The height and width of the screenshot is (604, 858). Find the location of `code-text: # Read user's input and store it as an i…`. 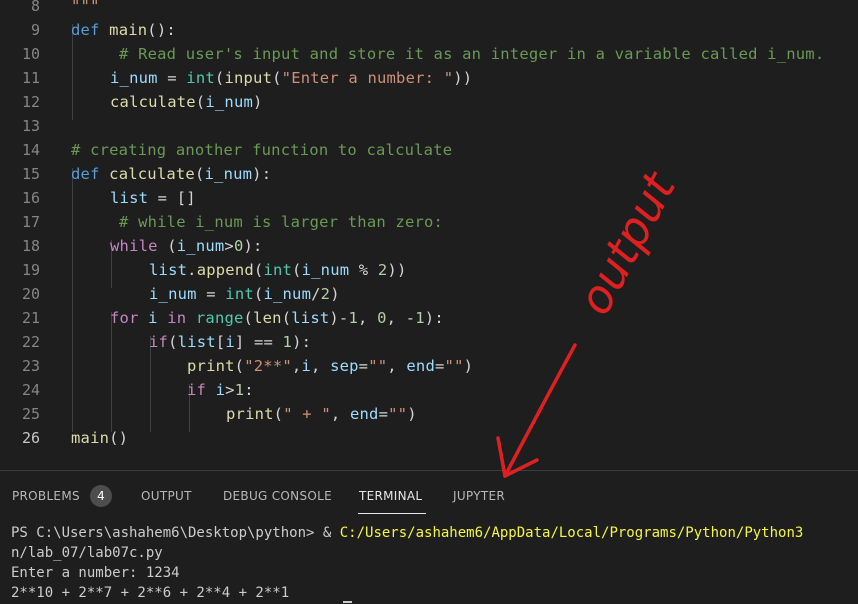

code-text: # Read user's input and store it as an i… is located at coordinates (472, 54).